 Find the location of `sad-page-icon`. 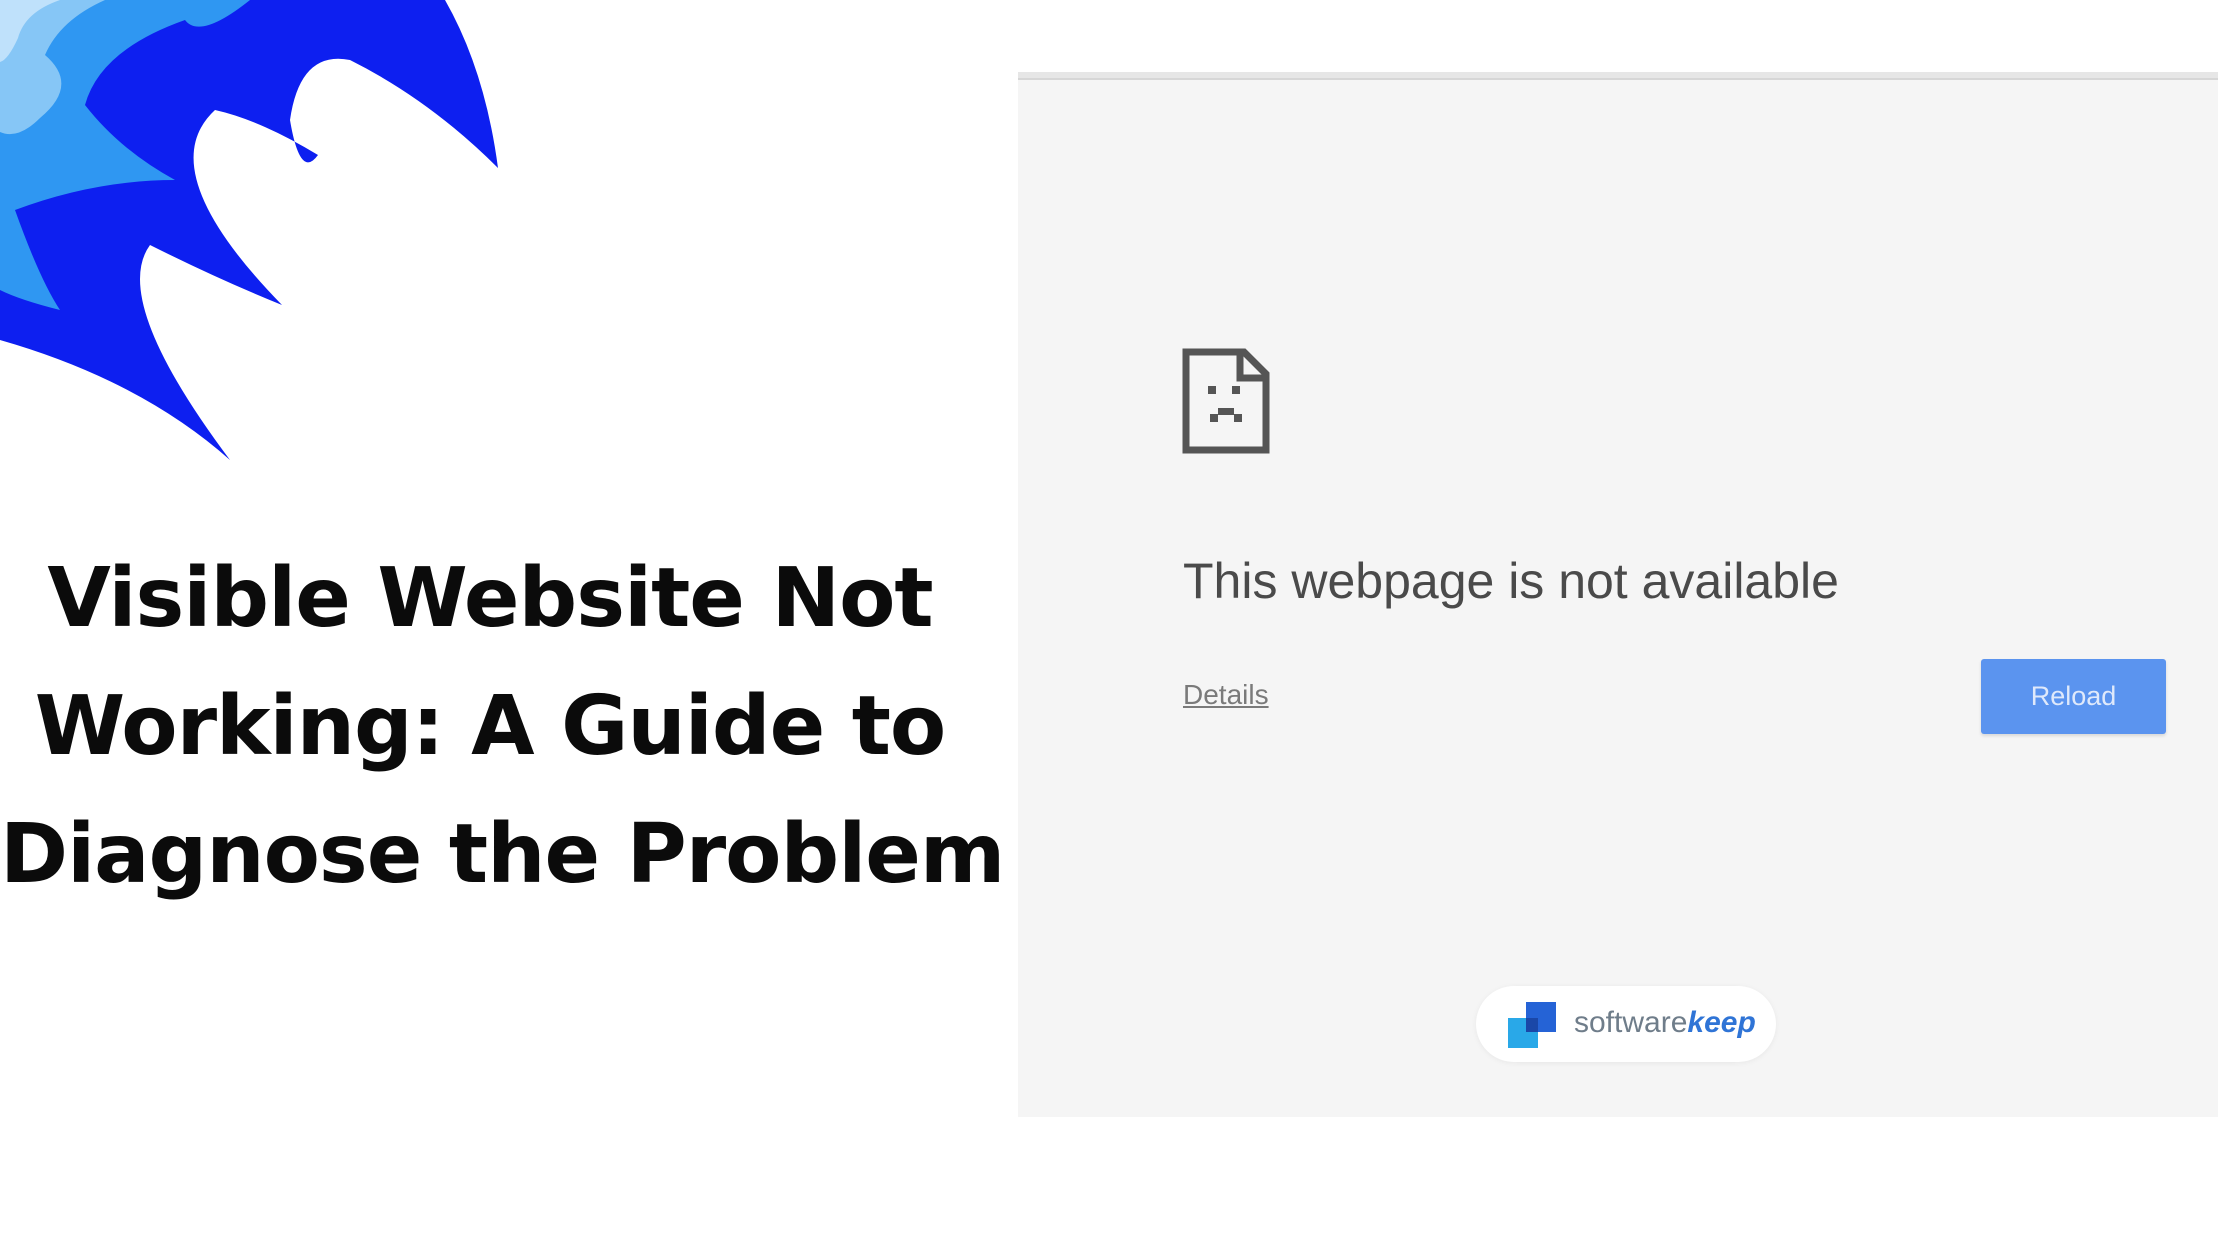

sad-page-icon is located at coordinates (1226, 401).